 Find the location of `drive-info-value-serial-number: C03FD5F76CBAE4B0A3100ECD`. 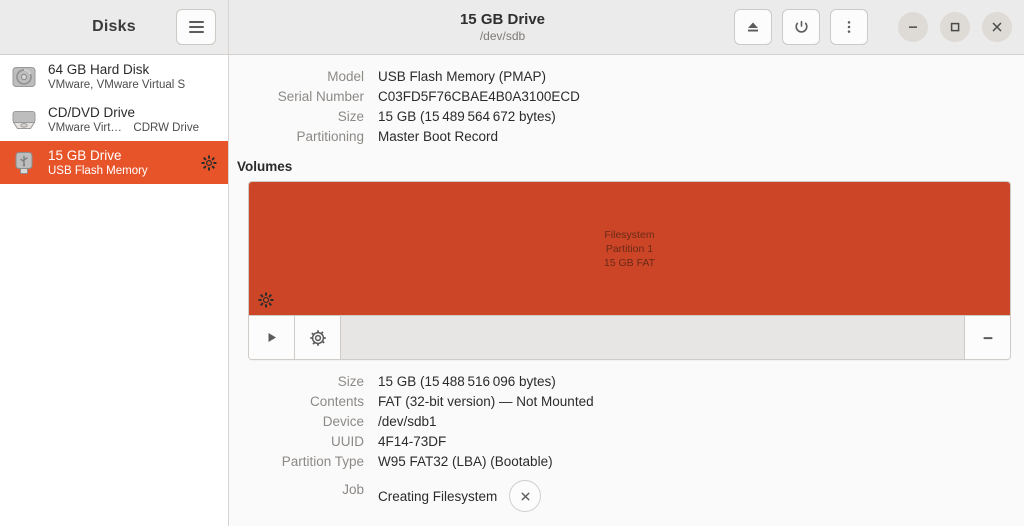

drive-info-value-serial-number: C03FD5F76CBAE4B0A3100ECD is located at coordinates (479, 96).